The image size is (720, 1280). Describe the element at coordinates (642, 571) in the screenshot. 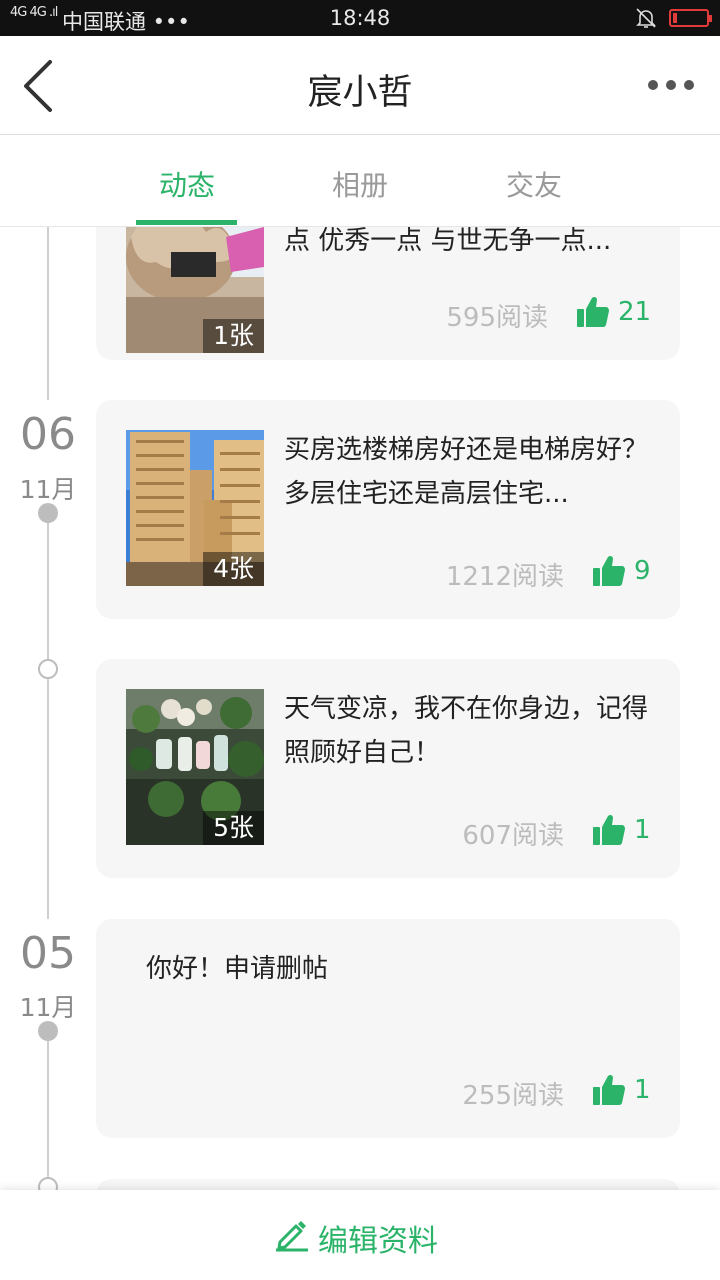

I see `like-count: 9` at that location.